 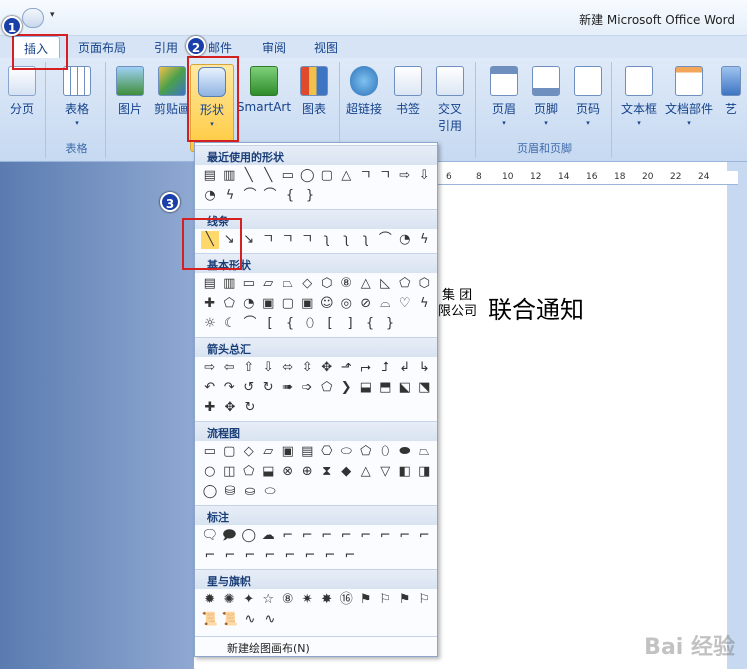 I want to click on baidu-watermark: Bai 经验, so click(x=689, y=647).